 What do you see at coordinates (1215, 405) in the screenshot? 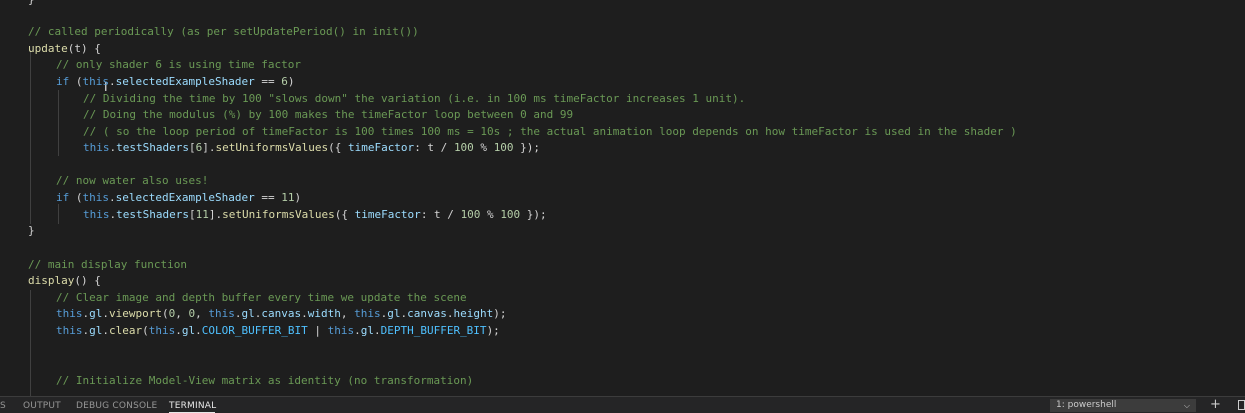
I see `plus-icon: +` at bounding box center [1215, 405].